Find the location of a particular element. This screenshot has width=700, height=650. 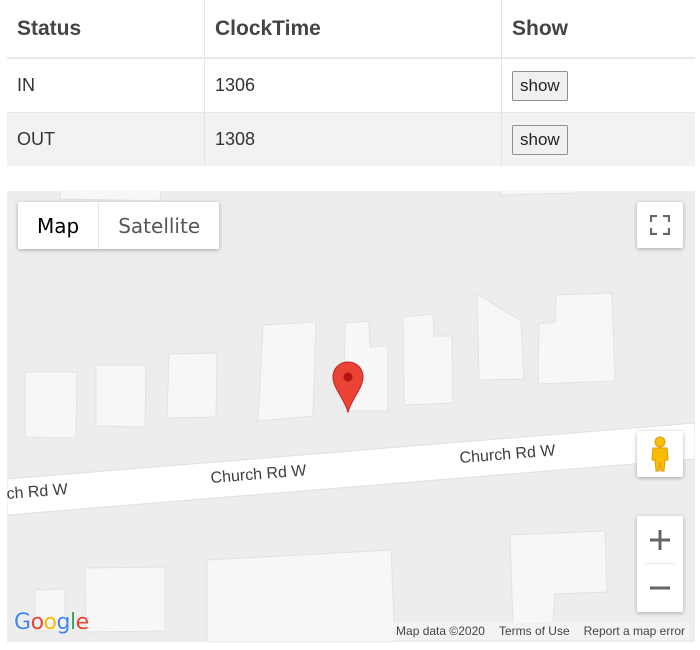

header-status: Status is located at coordinates (106, 29).